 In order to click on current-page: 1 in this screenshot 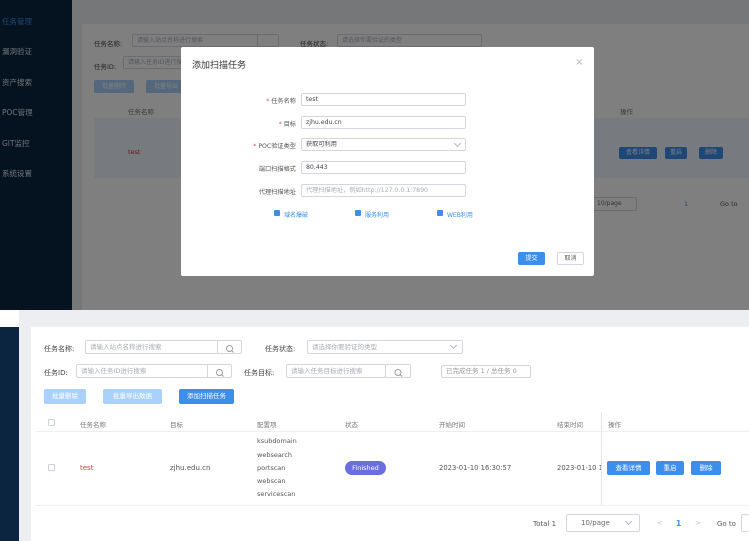, I will do `click(678, 523)`.